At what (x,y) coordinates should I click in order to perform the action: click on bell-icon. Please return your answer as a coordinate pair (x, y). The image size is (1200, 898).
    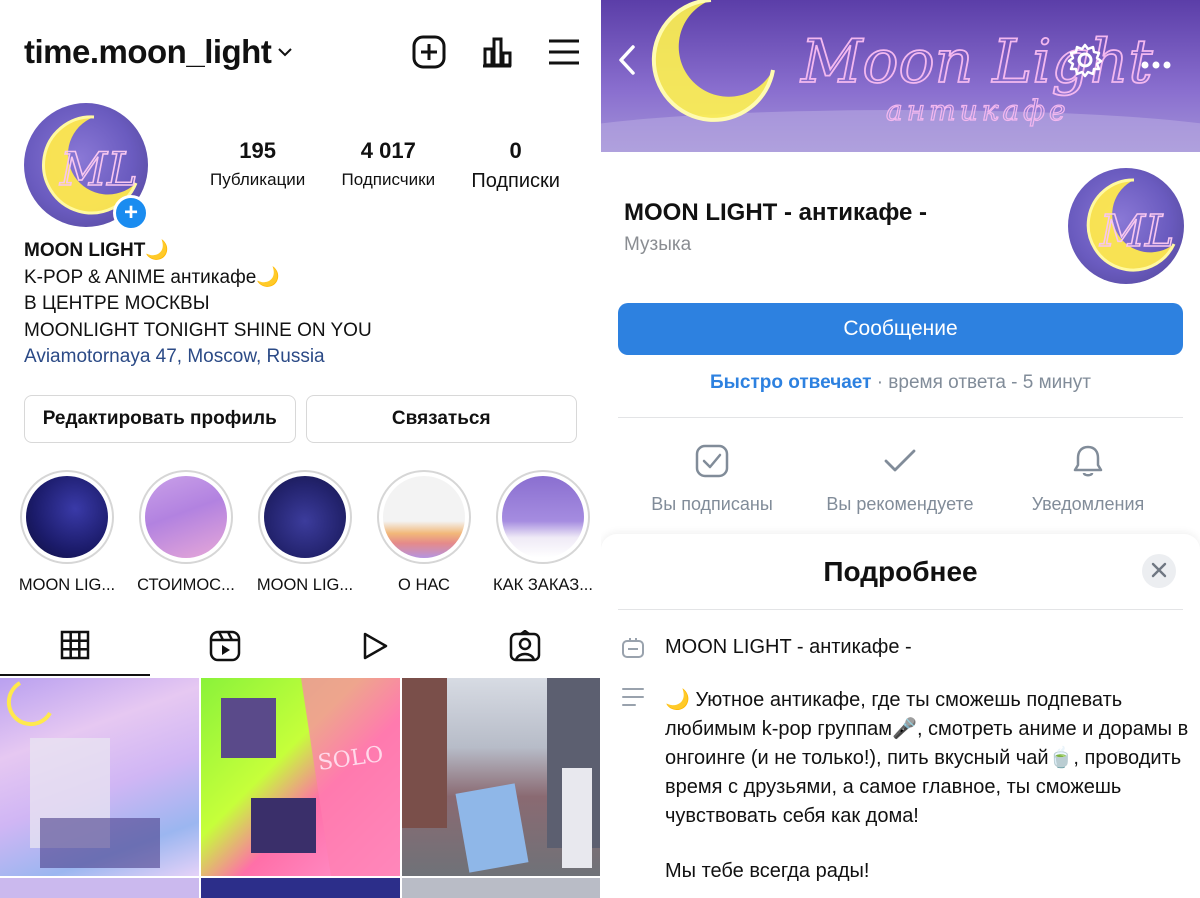
    Looking at the image, I should click on (1088, 461).